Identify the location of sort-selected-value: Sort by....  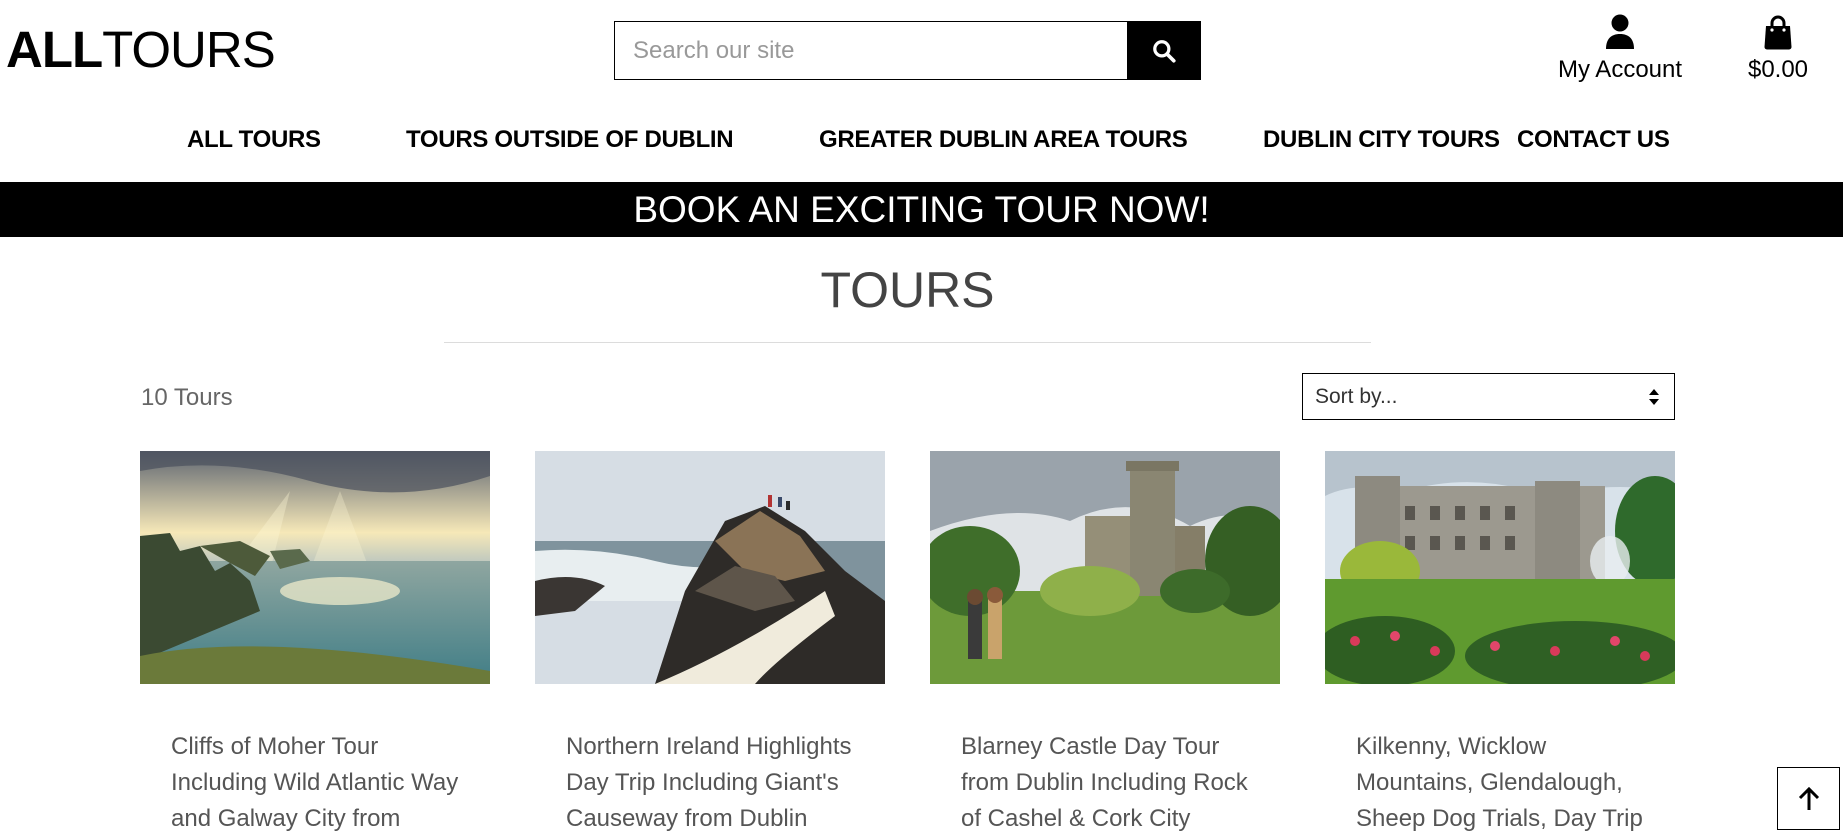
(1356, 396).